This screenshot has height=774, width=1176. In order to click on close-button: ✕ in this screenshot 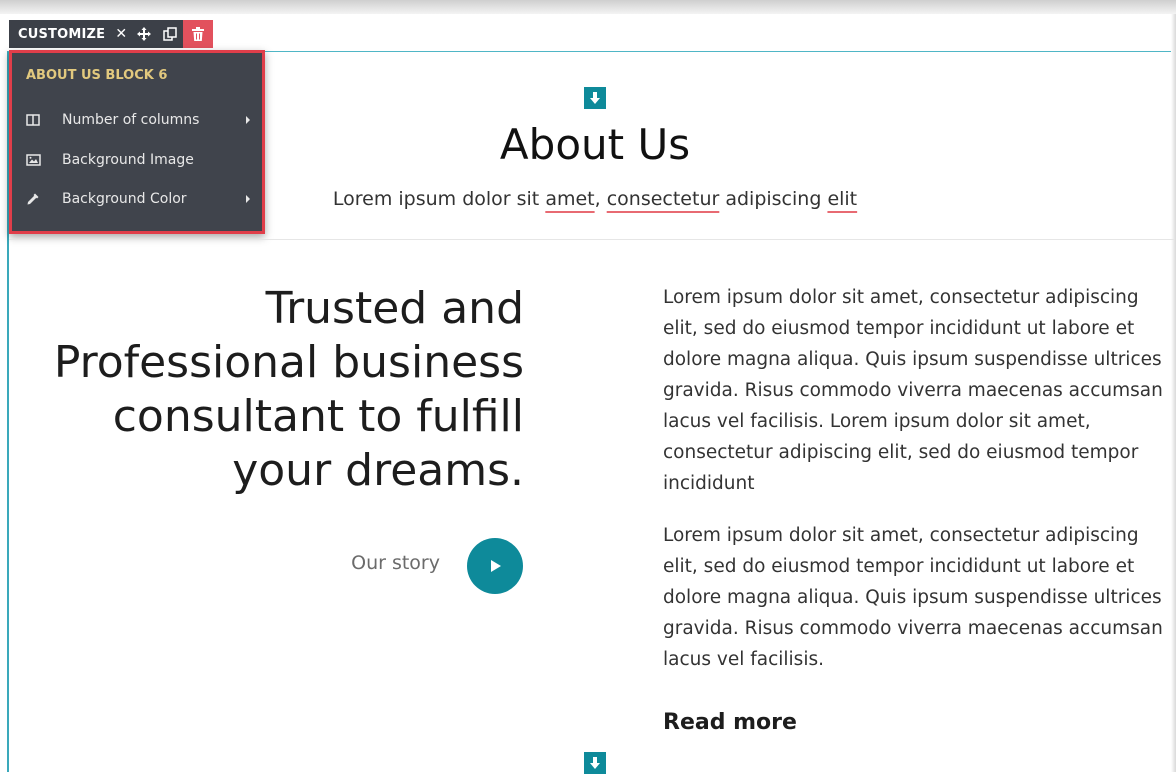, I will do `click(121, 34)`.